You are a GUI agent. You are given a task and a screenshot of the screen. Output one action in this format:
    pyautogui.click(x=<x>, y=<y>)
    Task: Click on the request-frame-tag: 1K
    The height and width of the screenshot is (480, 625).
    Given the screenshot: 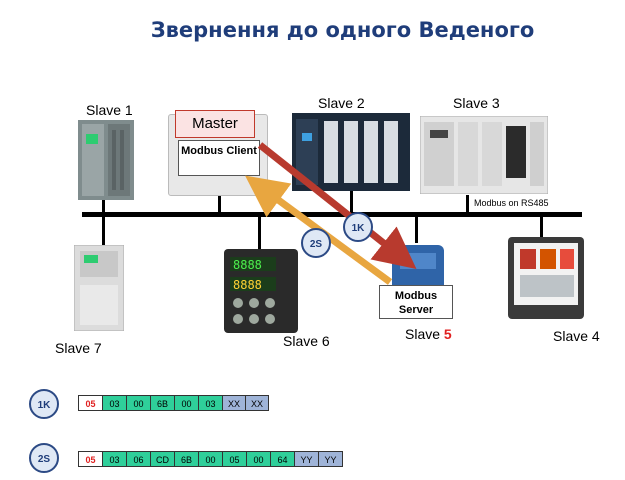 What is the action you would take?
    pyautogui.click(x=44, y=404)
    